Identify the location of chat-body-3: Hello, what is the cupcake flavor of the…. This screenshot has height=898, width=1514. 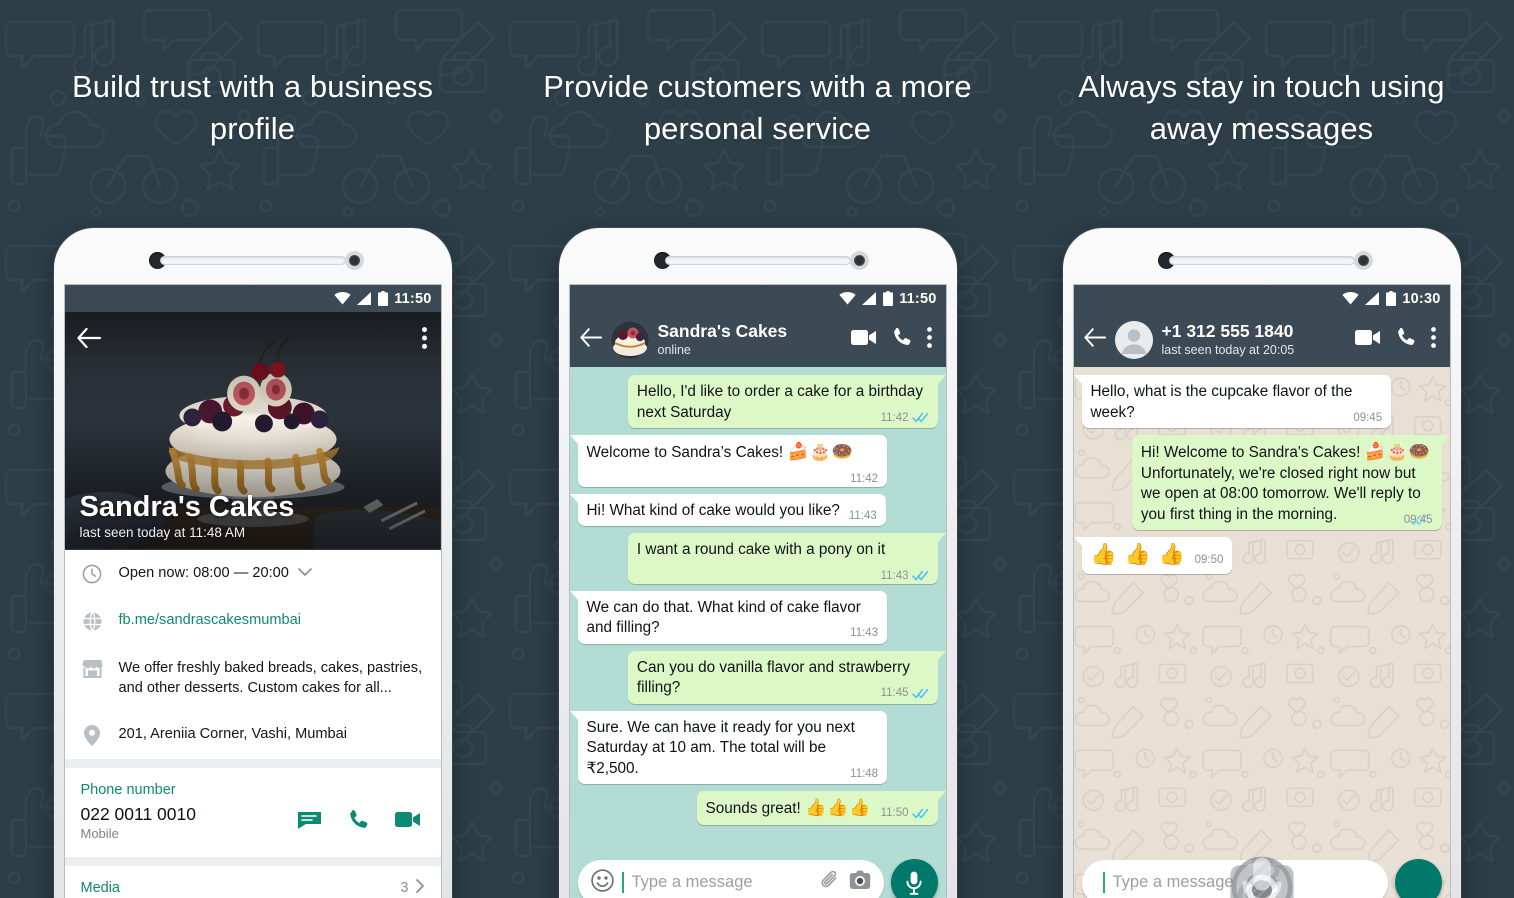
(1261, 632).